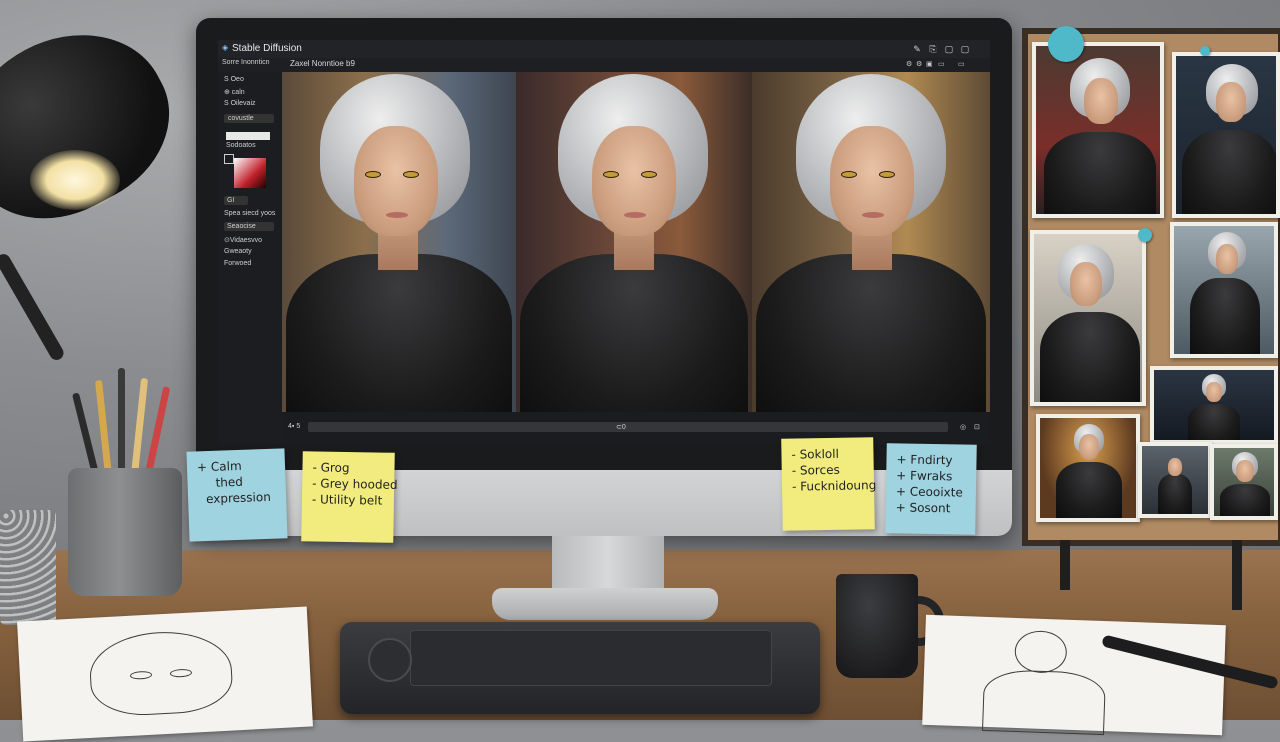 The image size is (1280, 742). Describe the element at coordinates (977, 427) in the screenshot. I see `expand-icon: ⊡` at that location.